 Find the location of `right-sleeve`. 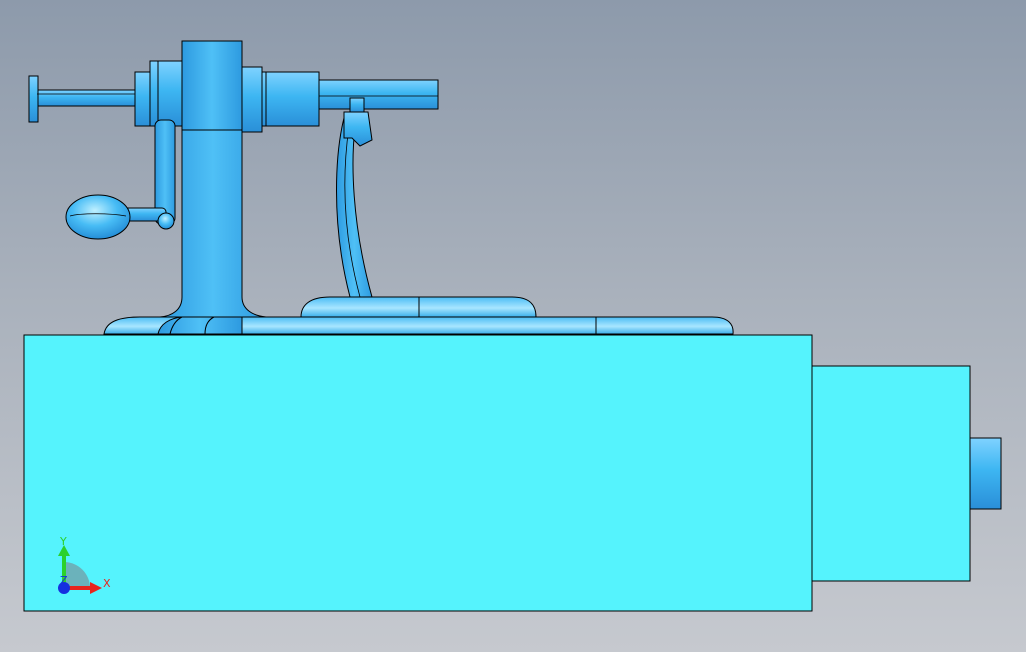

right-sleeve is located at coordinates (290, 99).